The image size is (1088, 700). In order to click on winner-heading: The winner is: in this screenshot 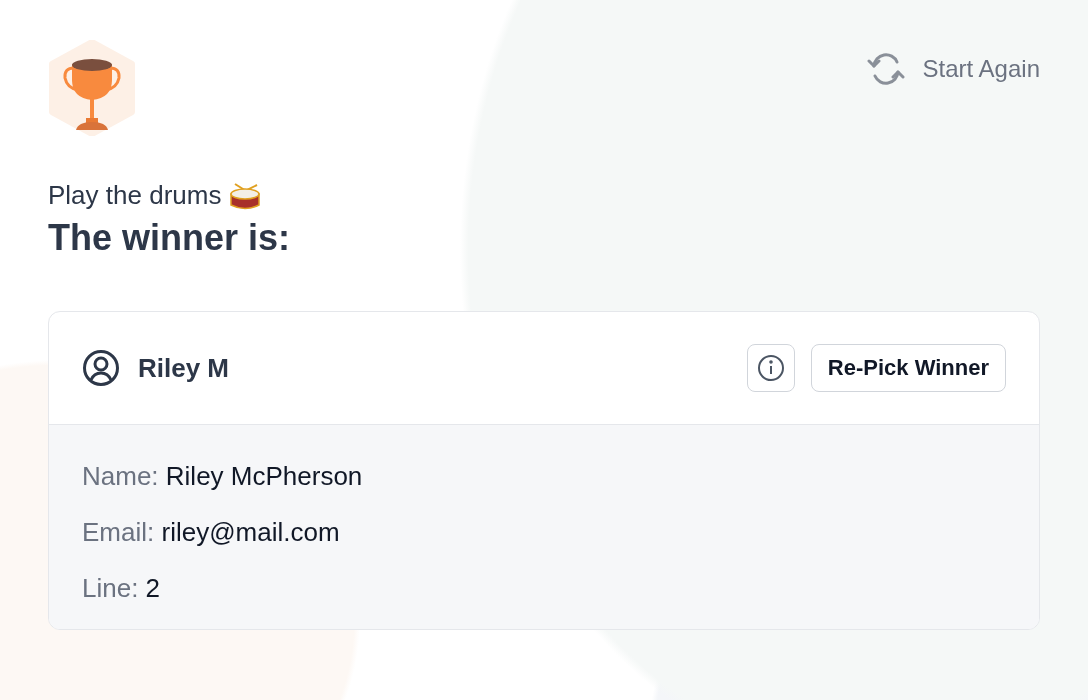, I will do `click(170, 238)`.